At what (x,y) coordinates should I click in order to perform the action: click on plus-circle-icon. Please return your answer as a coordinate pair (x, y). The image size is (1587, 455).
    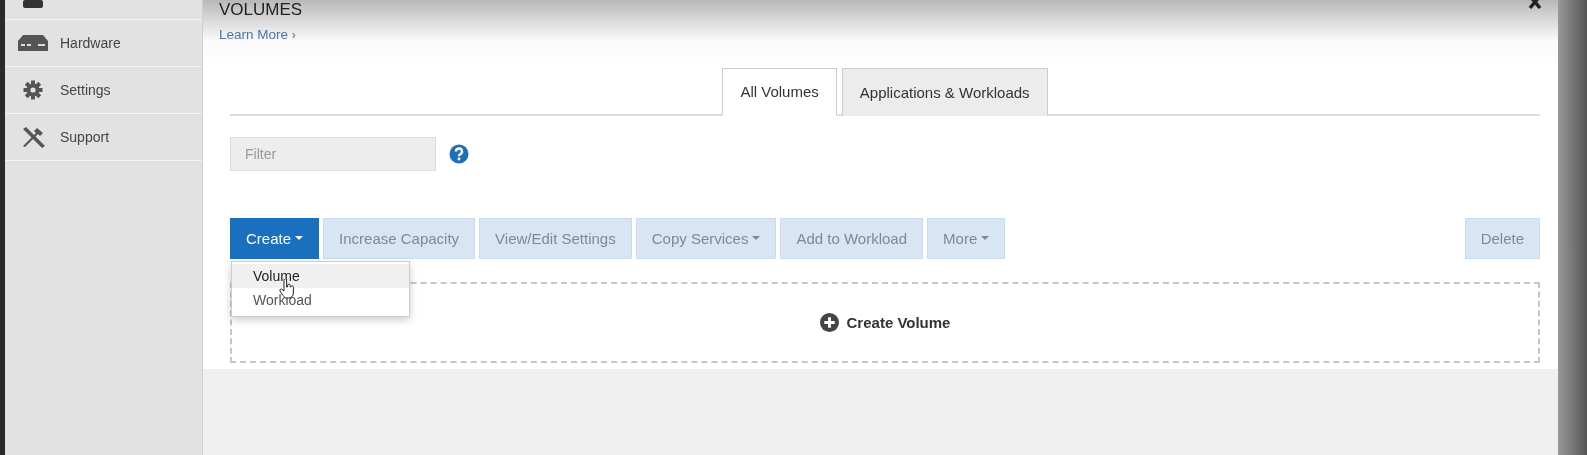
    Looking at the image, I should click on (829, 322).